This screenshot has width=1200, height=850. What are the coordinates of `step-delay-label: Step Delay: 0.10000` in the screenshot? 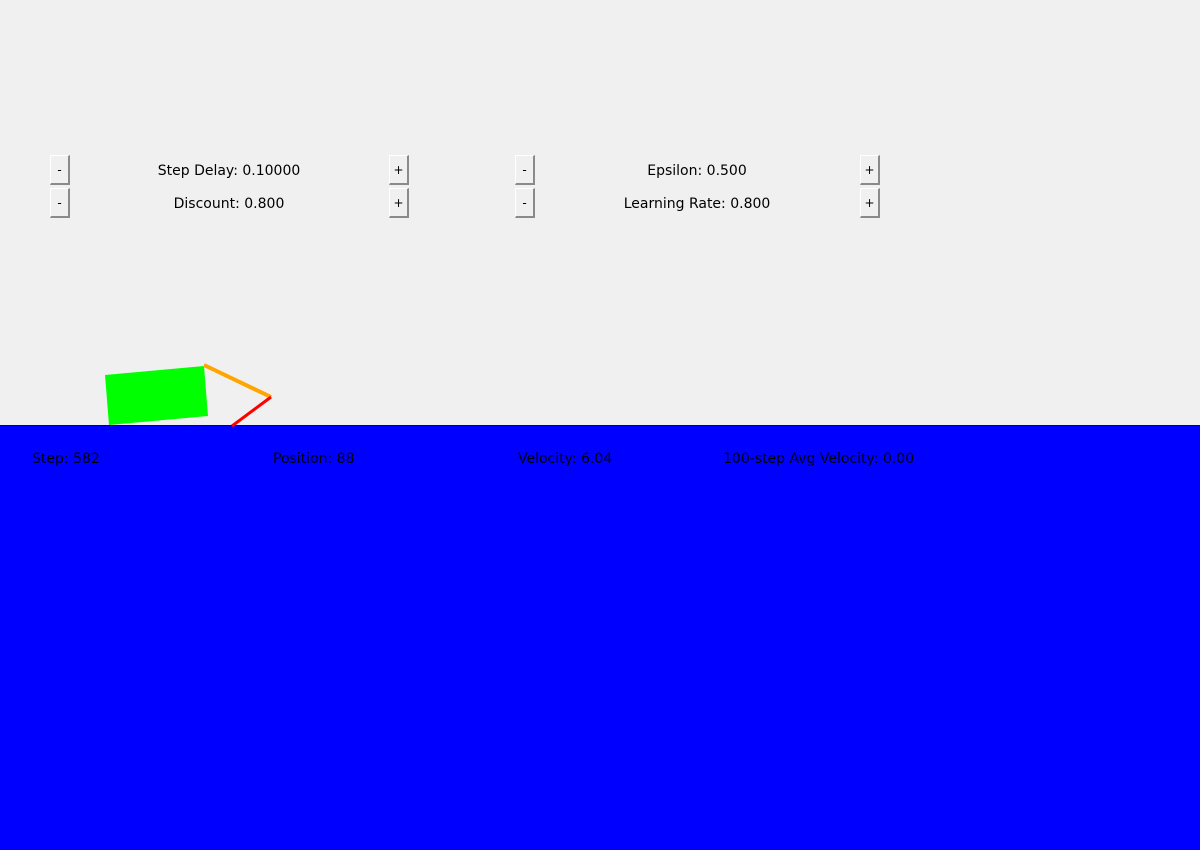 It's located at (229, 171).